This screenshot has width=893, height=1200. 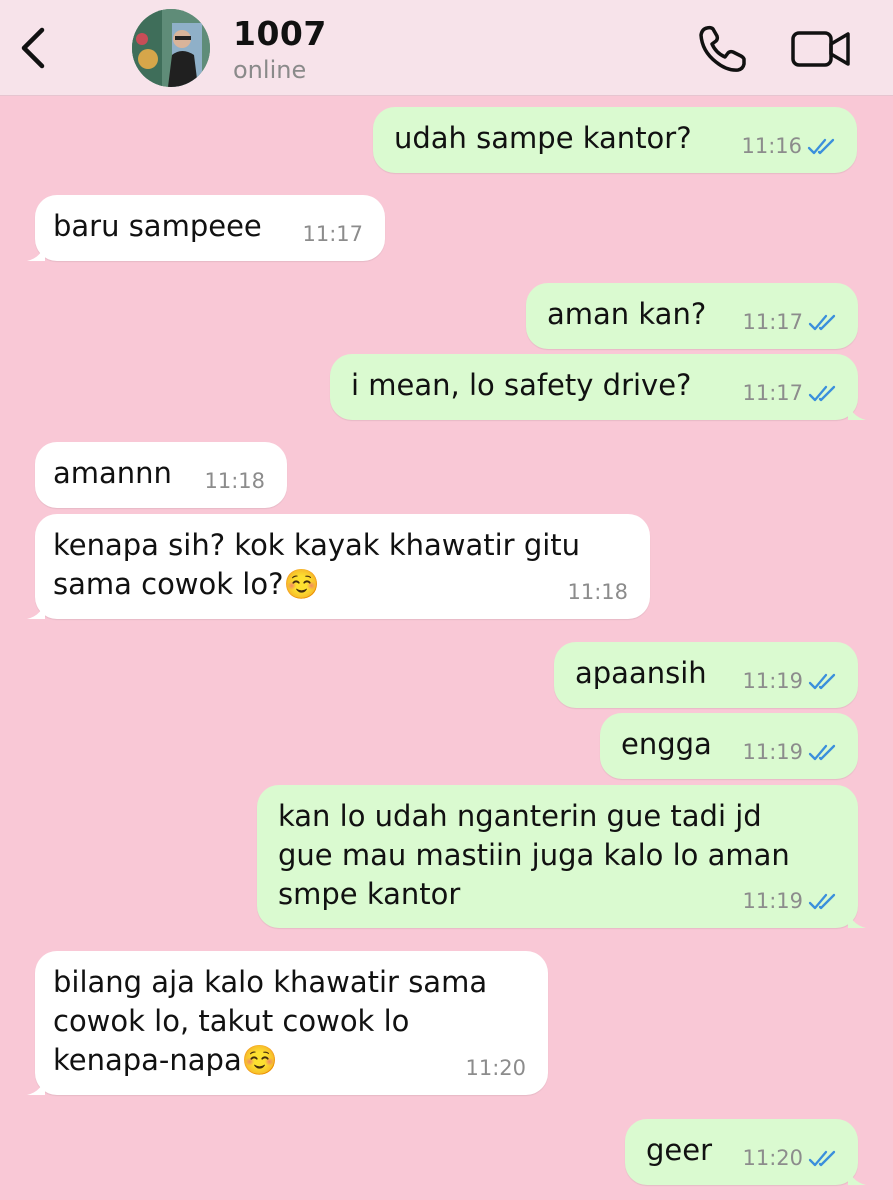 What do you see at coordinates (446, 48) in the screenshot?
I see `chat-header: 1007 online` at bounding box center [446, 48].